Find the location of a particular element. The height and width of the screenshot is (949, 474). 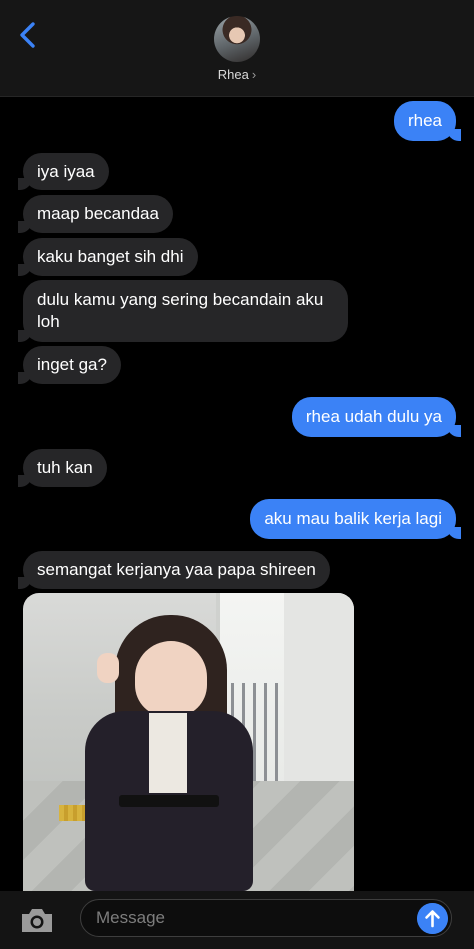

chevron-right-icon: › is located at coordinates (254, 74).